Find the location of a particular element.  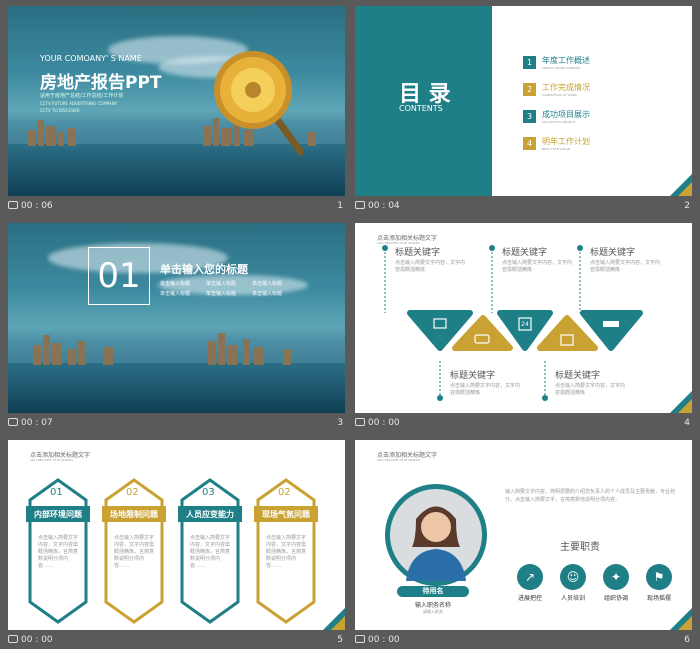

city-skyline is located at coordinates (162, 349).